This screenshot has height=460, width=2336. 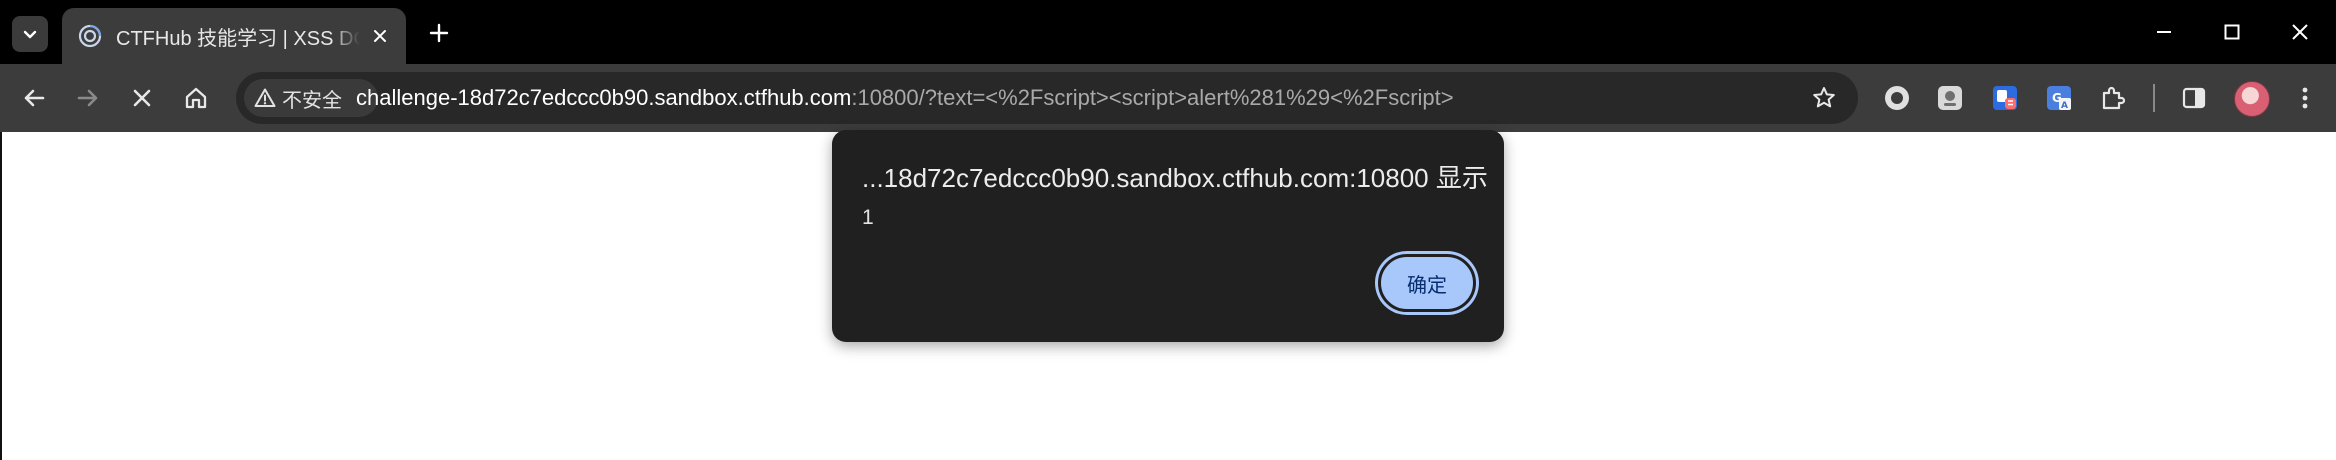 What do you see at coordinates (868, 217) in the screenshot?
I see `dialog-message: 1` at bounding box center [868, 217].